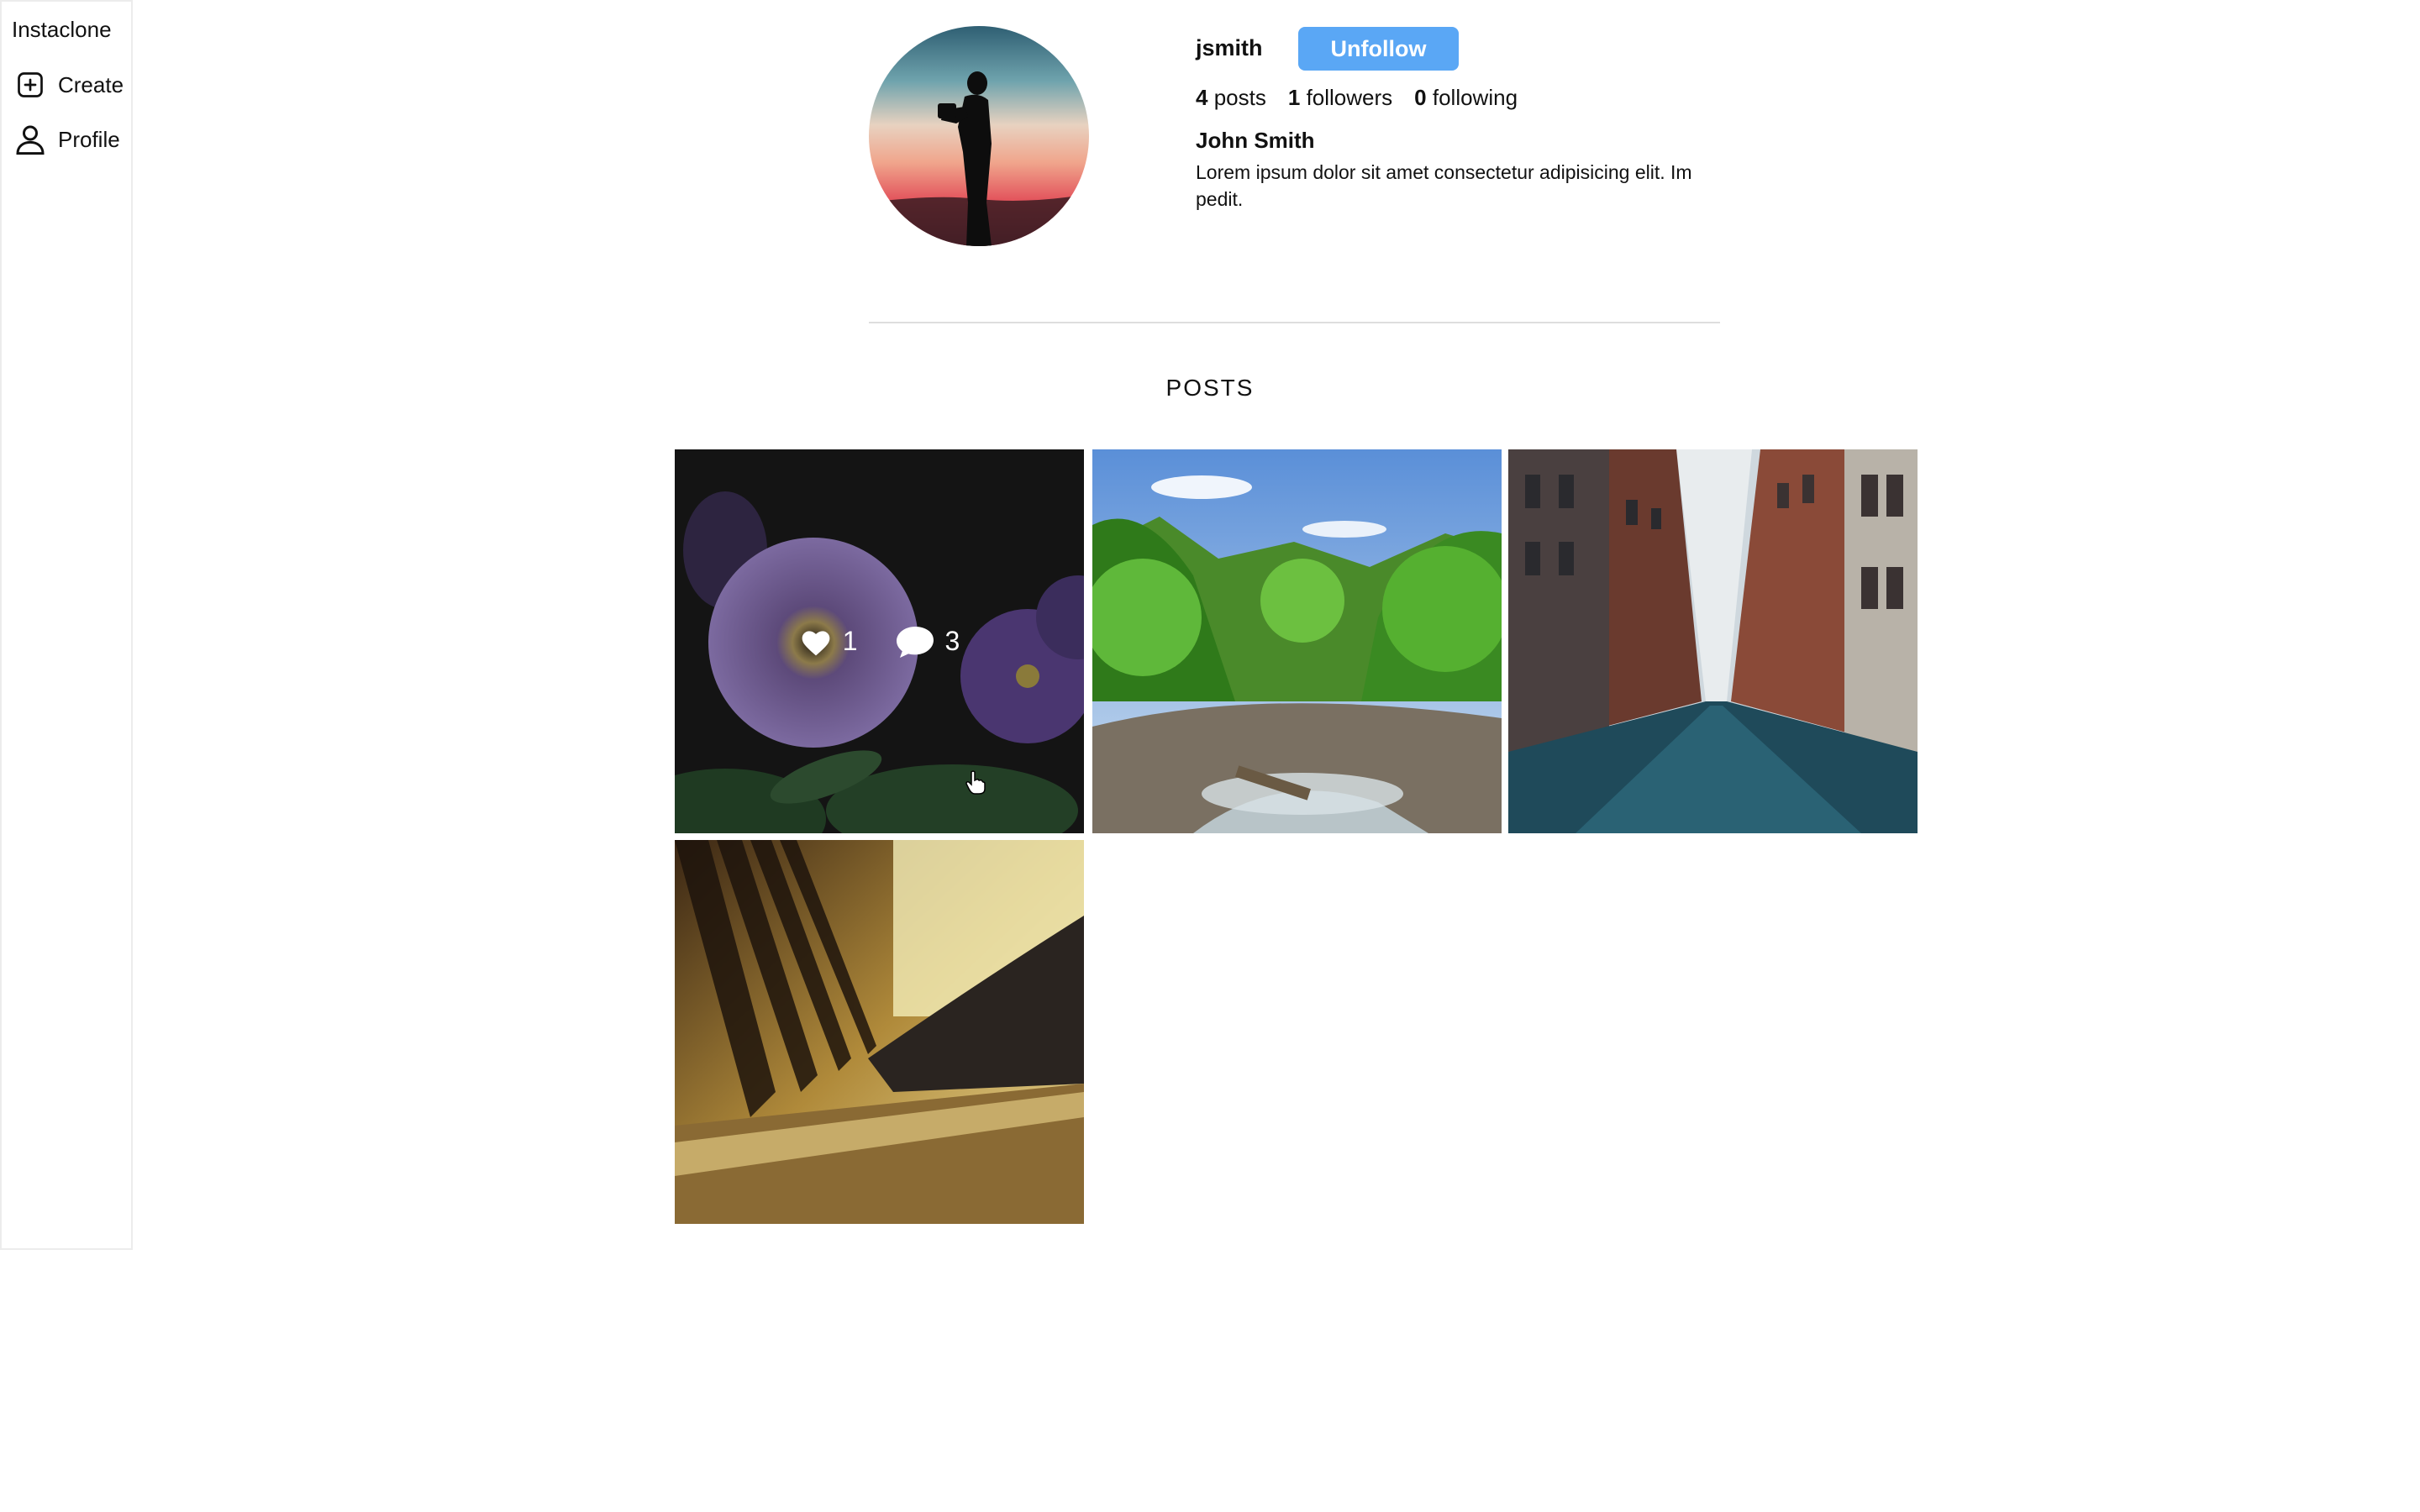 This screenshot has width=2420, height=1512. Describe the element at coordinates (1255, 140) in the screenshot. I see `profile-full-name: John Smith` at that location.